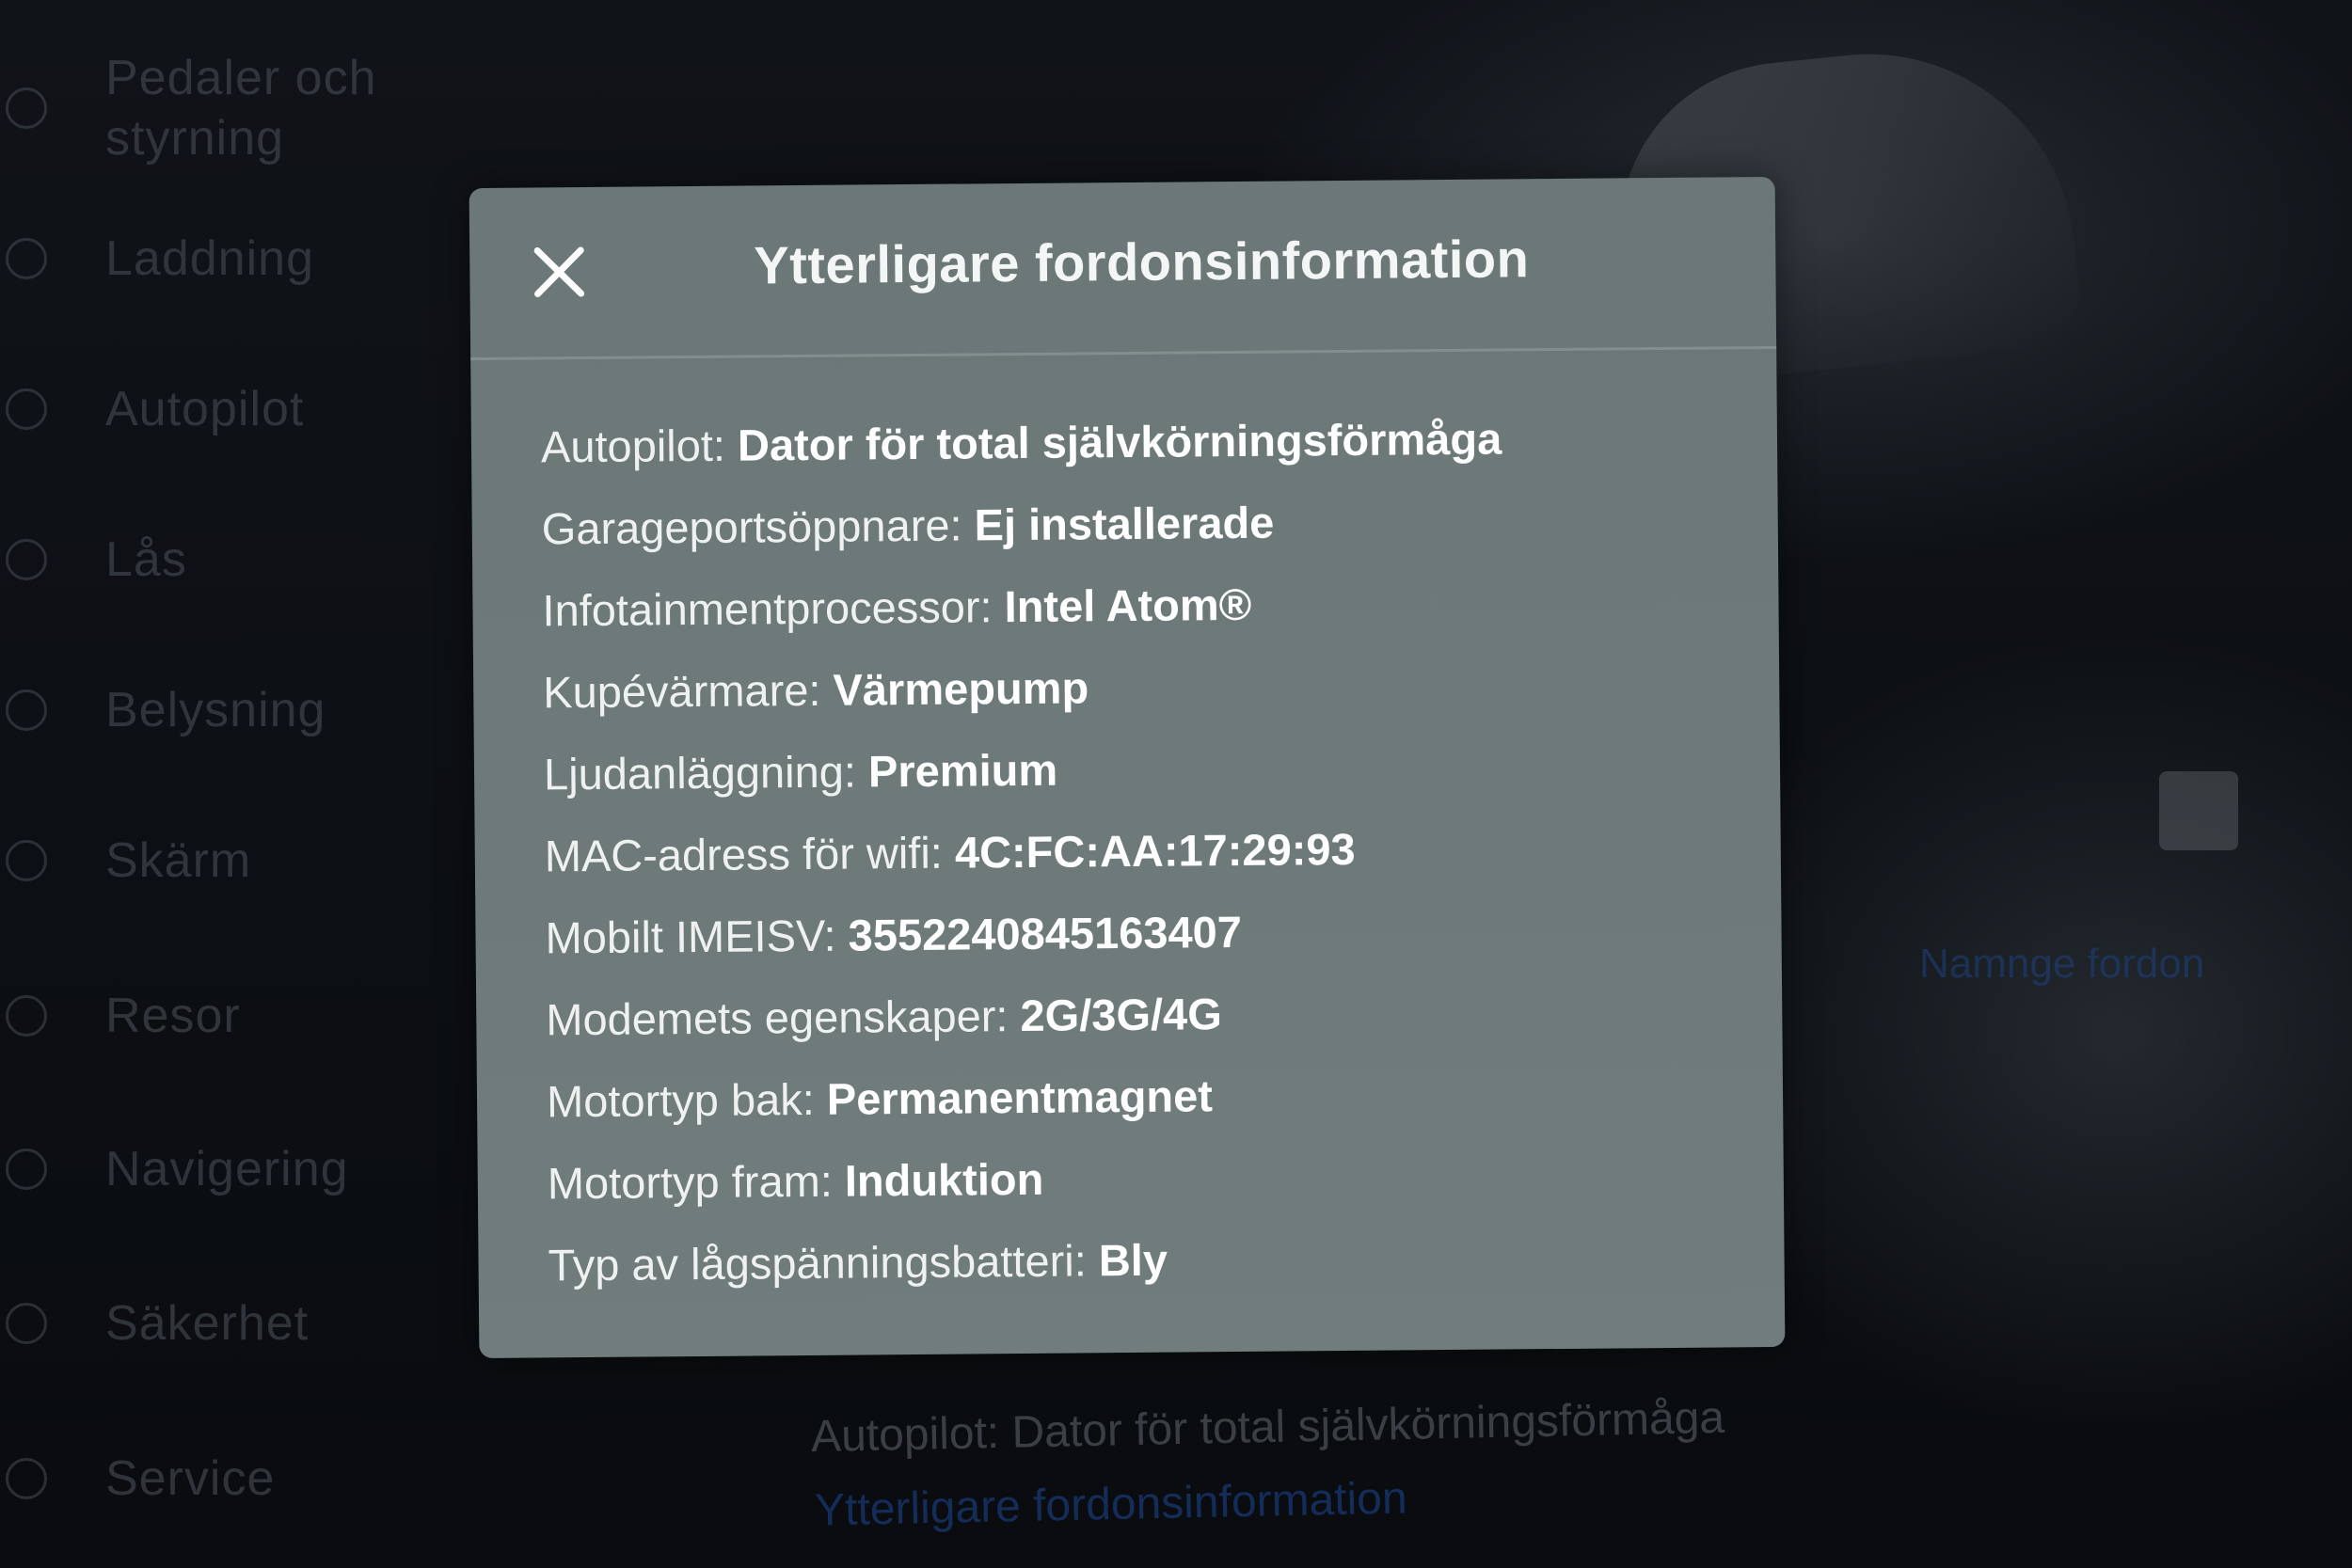 Image resolution: width=2352 pixels, height=1568 pixels. I want to click on info-value: Värmepump, so click(961, 688).